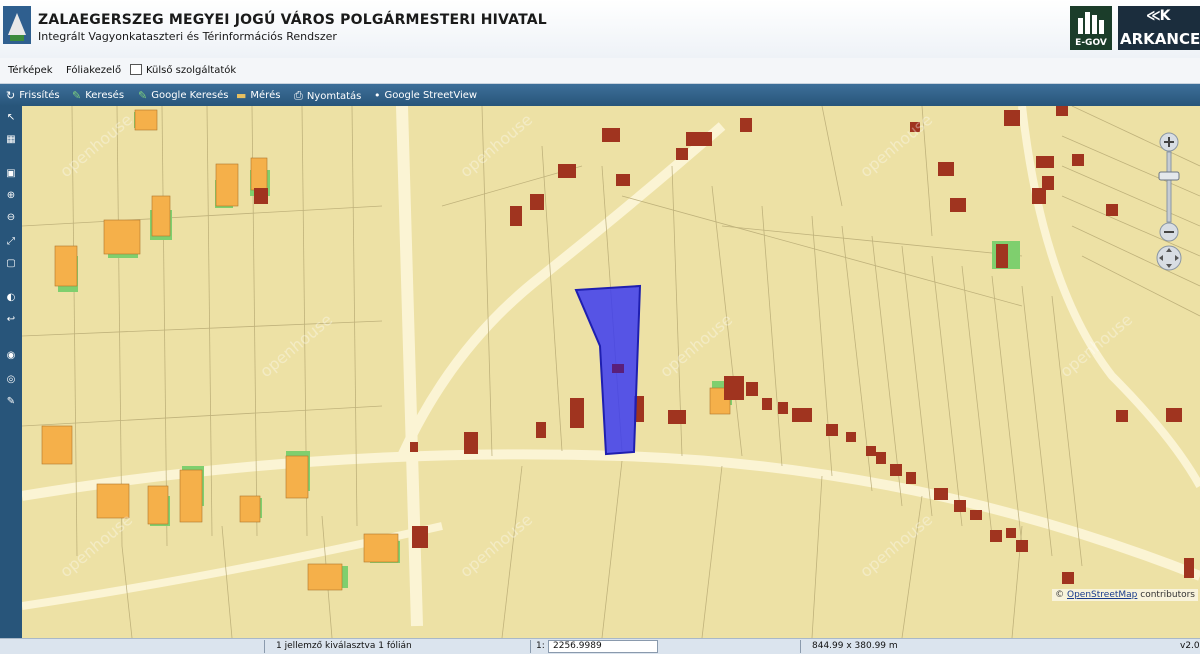  I want to click on zoom-slider-track, so click(1169, 187).